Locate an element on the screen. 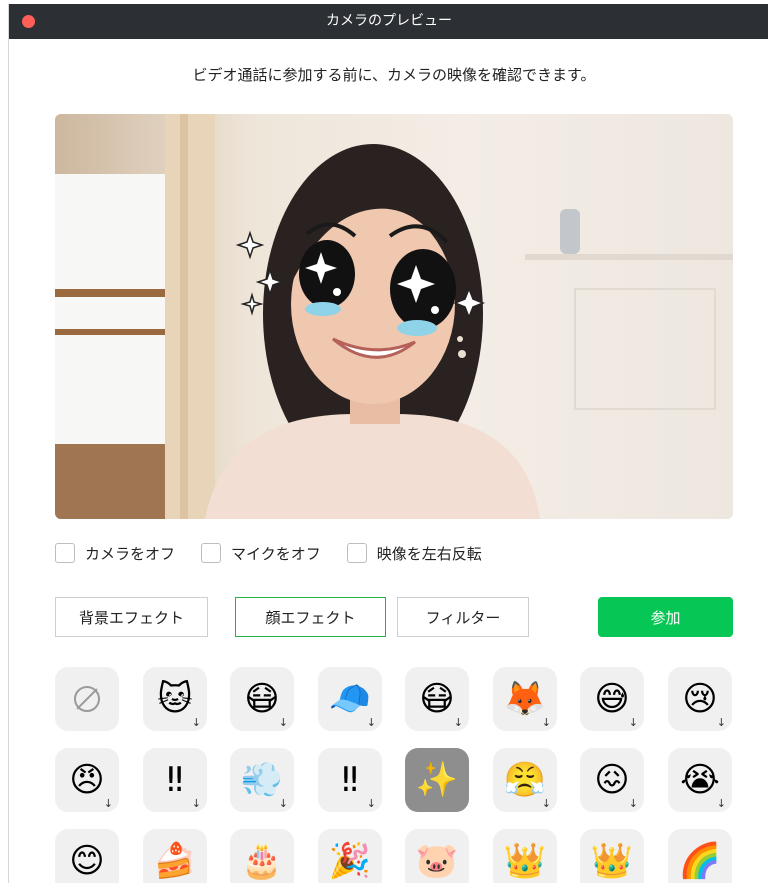  effect-item: 🐷 is located at coordinates (437, 856).